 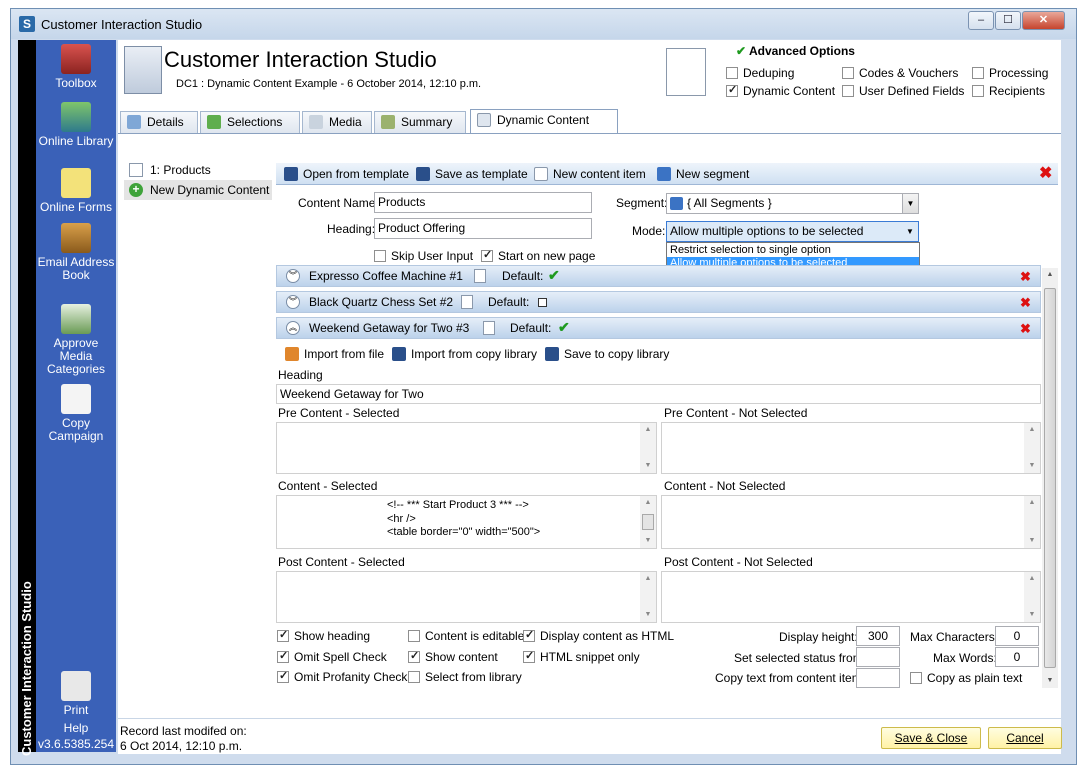 What do you see at coordinates (544, 121) in the screenshot?
I see `tab-dynamic-content: Dynamic Content` at bounding box center [544, 121].